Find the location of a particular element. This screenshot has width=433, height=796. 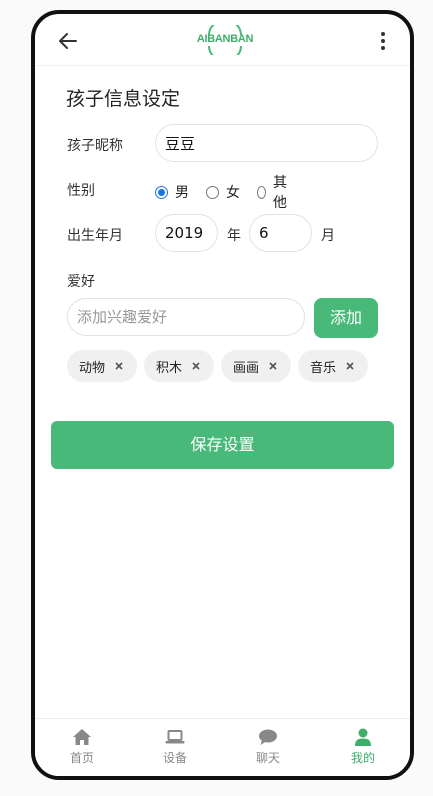

nickname-label: 孩子昵称 is located at coordinates (95, 146).